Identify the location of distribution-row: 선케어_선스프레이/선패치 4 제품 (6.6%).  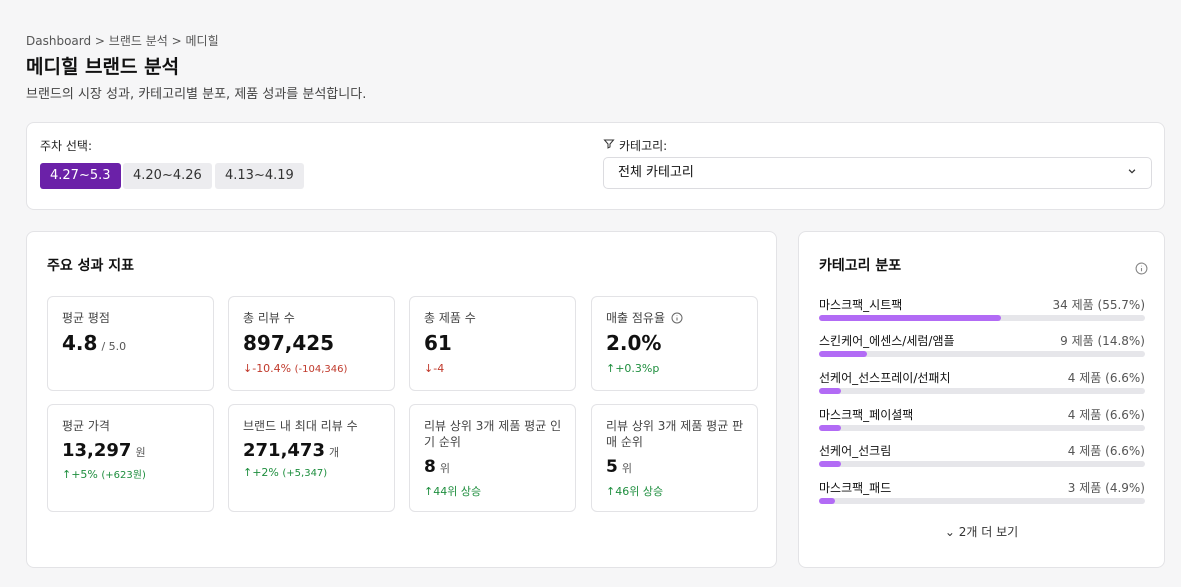
(982, 382).